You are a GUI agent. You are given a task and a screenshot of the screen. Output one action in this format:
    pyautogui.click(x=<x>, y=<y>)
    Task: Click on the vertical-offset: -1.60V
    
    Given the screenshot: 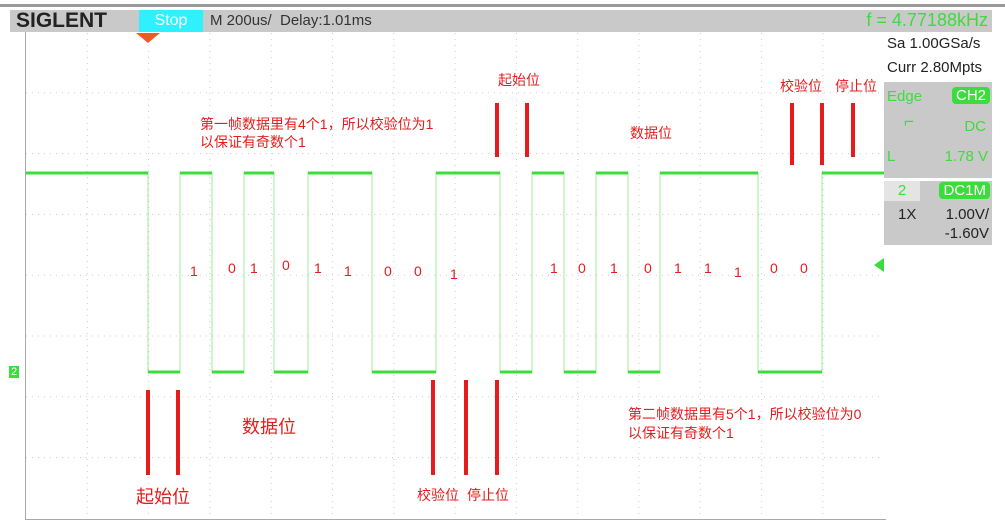 What is the action you would take?
    pyautogui.click(x=966, y=233)
    